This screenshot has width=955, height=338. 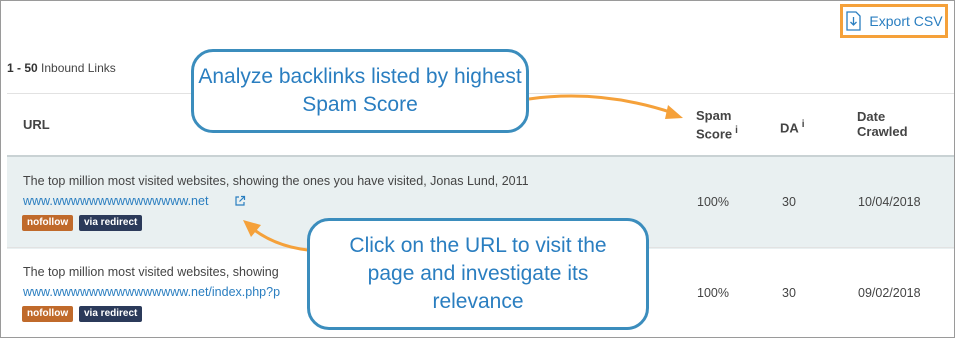 What do you see at coordinates (601, 104) in the screenshot?
I see `spam-callout-arrow` at bounding box center [601, 104].